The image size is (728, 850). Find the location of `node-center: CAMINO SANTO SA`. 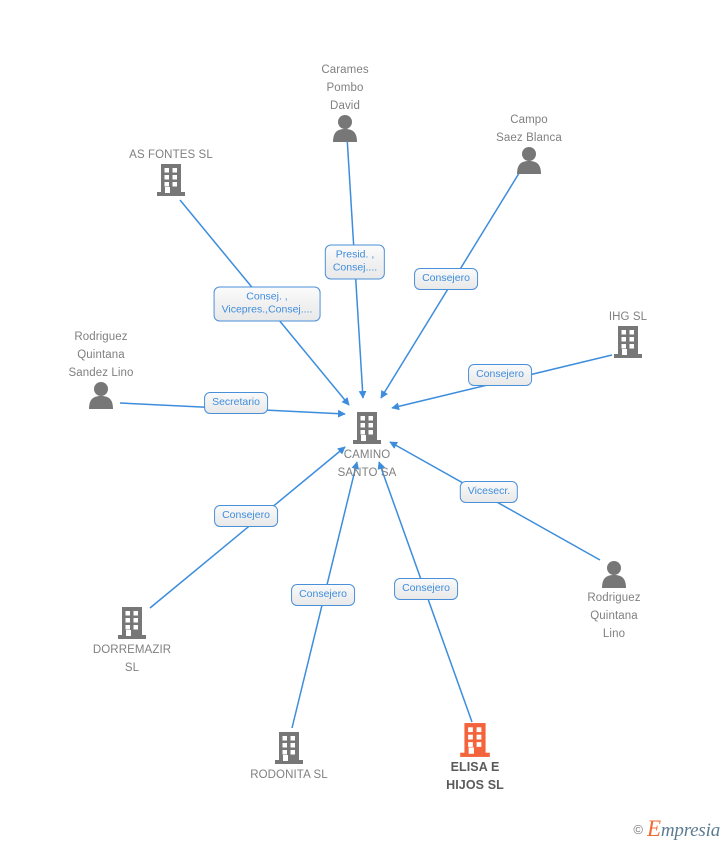

node-center: CAMINO SANTO SA is located at coordinates (367, 446).